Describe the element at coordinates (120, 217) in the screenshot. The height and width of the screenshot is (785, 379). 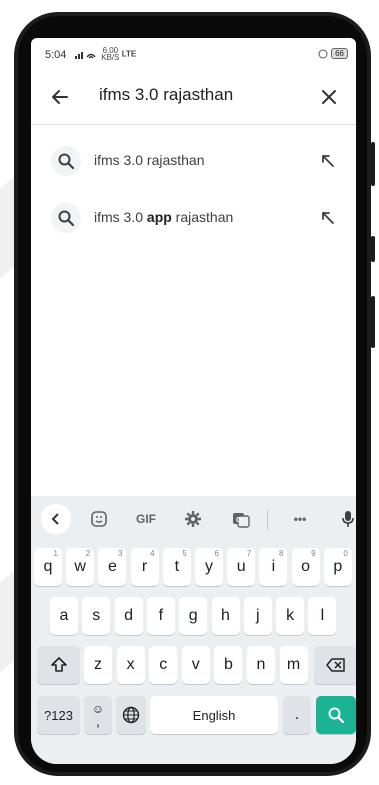
I see `suggestion-prefix: ifms 3.0` at that location.